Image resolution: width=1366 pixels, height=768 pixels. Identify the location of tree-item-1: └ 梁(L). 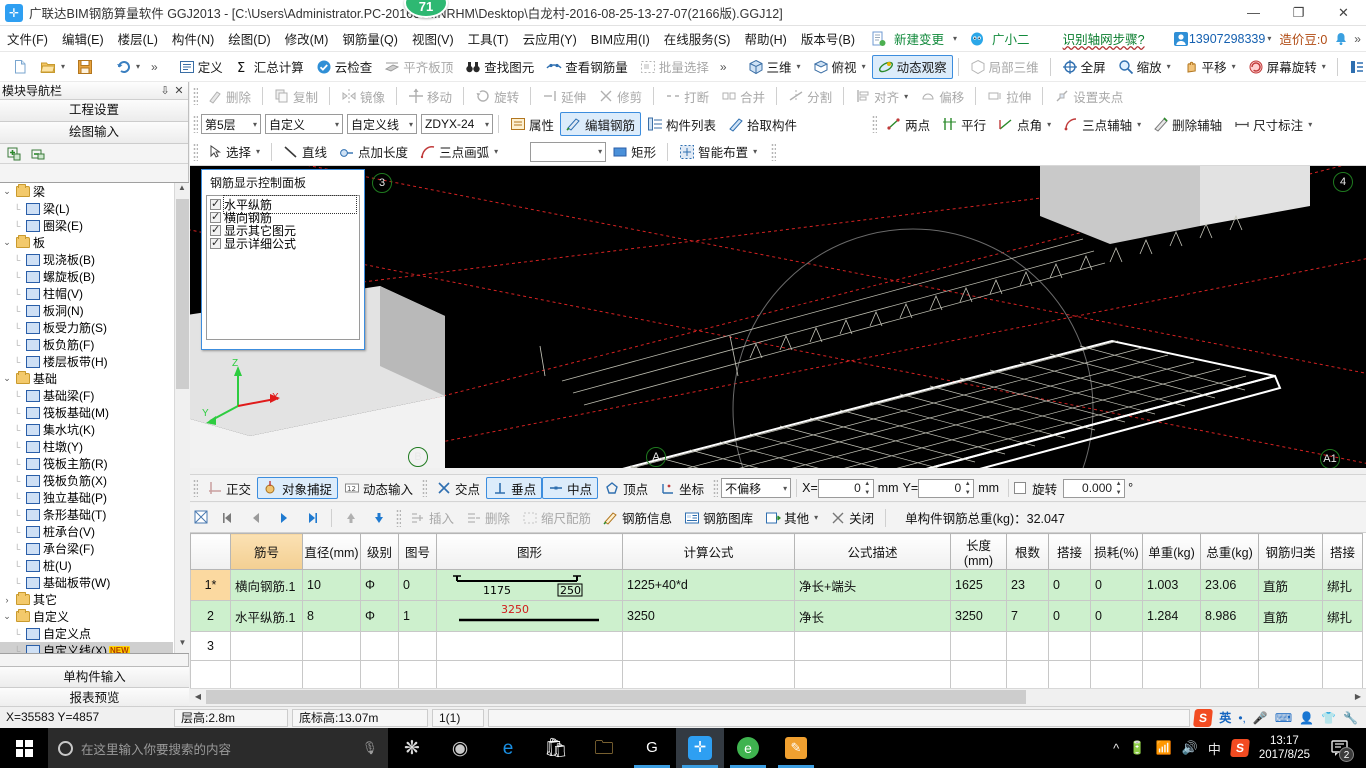
(86, 208).